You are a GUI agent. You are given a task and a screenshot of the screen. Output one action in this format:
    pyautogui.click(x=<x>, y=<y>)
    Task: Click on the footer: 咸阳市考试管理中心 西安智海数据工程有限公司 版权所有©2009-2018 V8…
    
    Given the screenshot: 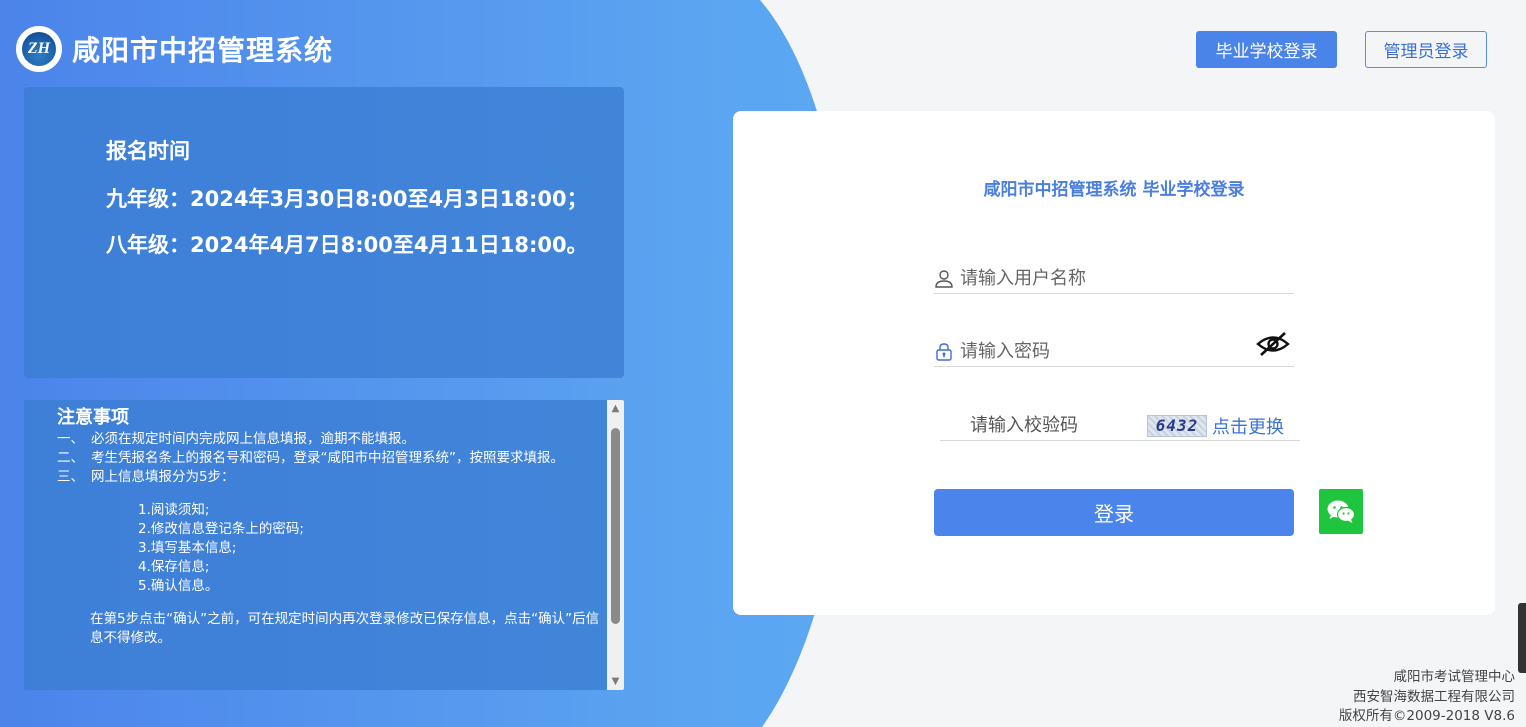 What is the action you would take?
    pyautogui.click(x=1427, y=697)
    